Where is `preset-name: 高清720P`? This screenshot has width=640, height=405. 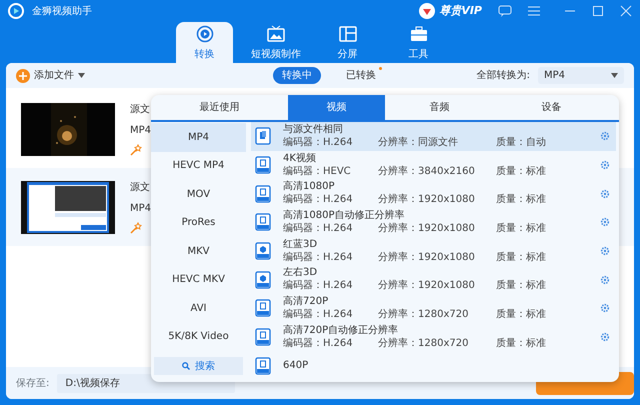 preset-name: 高清720P is located at coordinates (306, 302).